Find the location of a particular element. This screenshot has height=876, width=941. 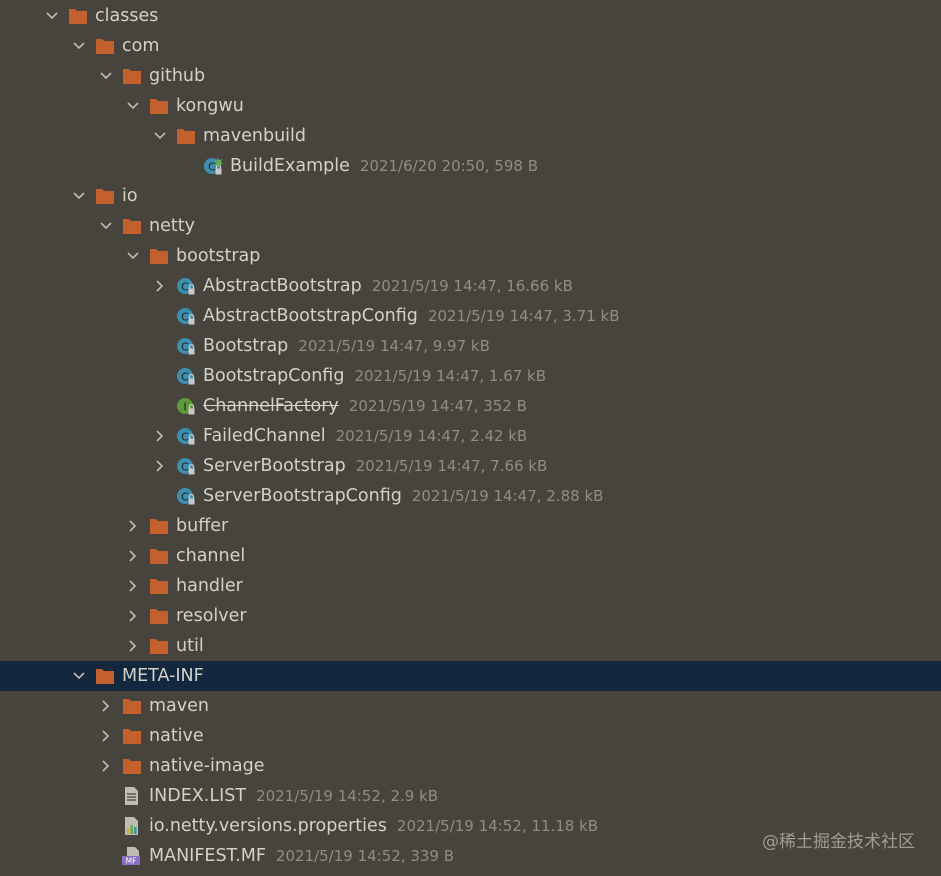

tree-item-label: github is located at coordinates (177, 76).